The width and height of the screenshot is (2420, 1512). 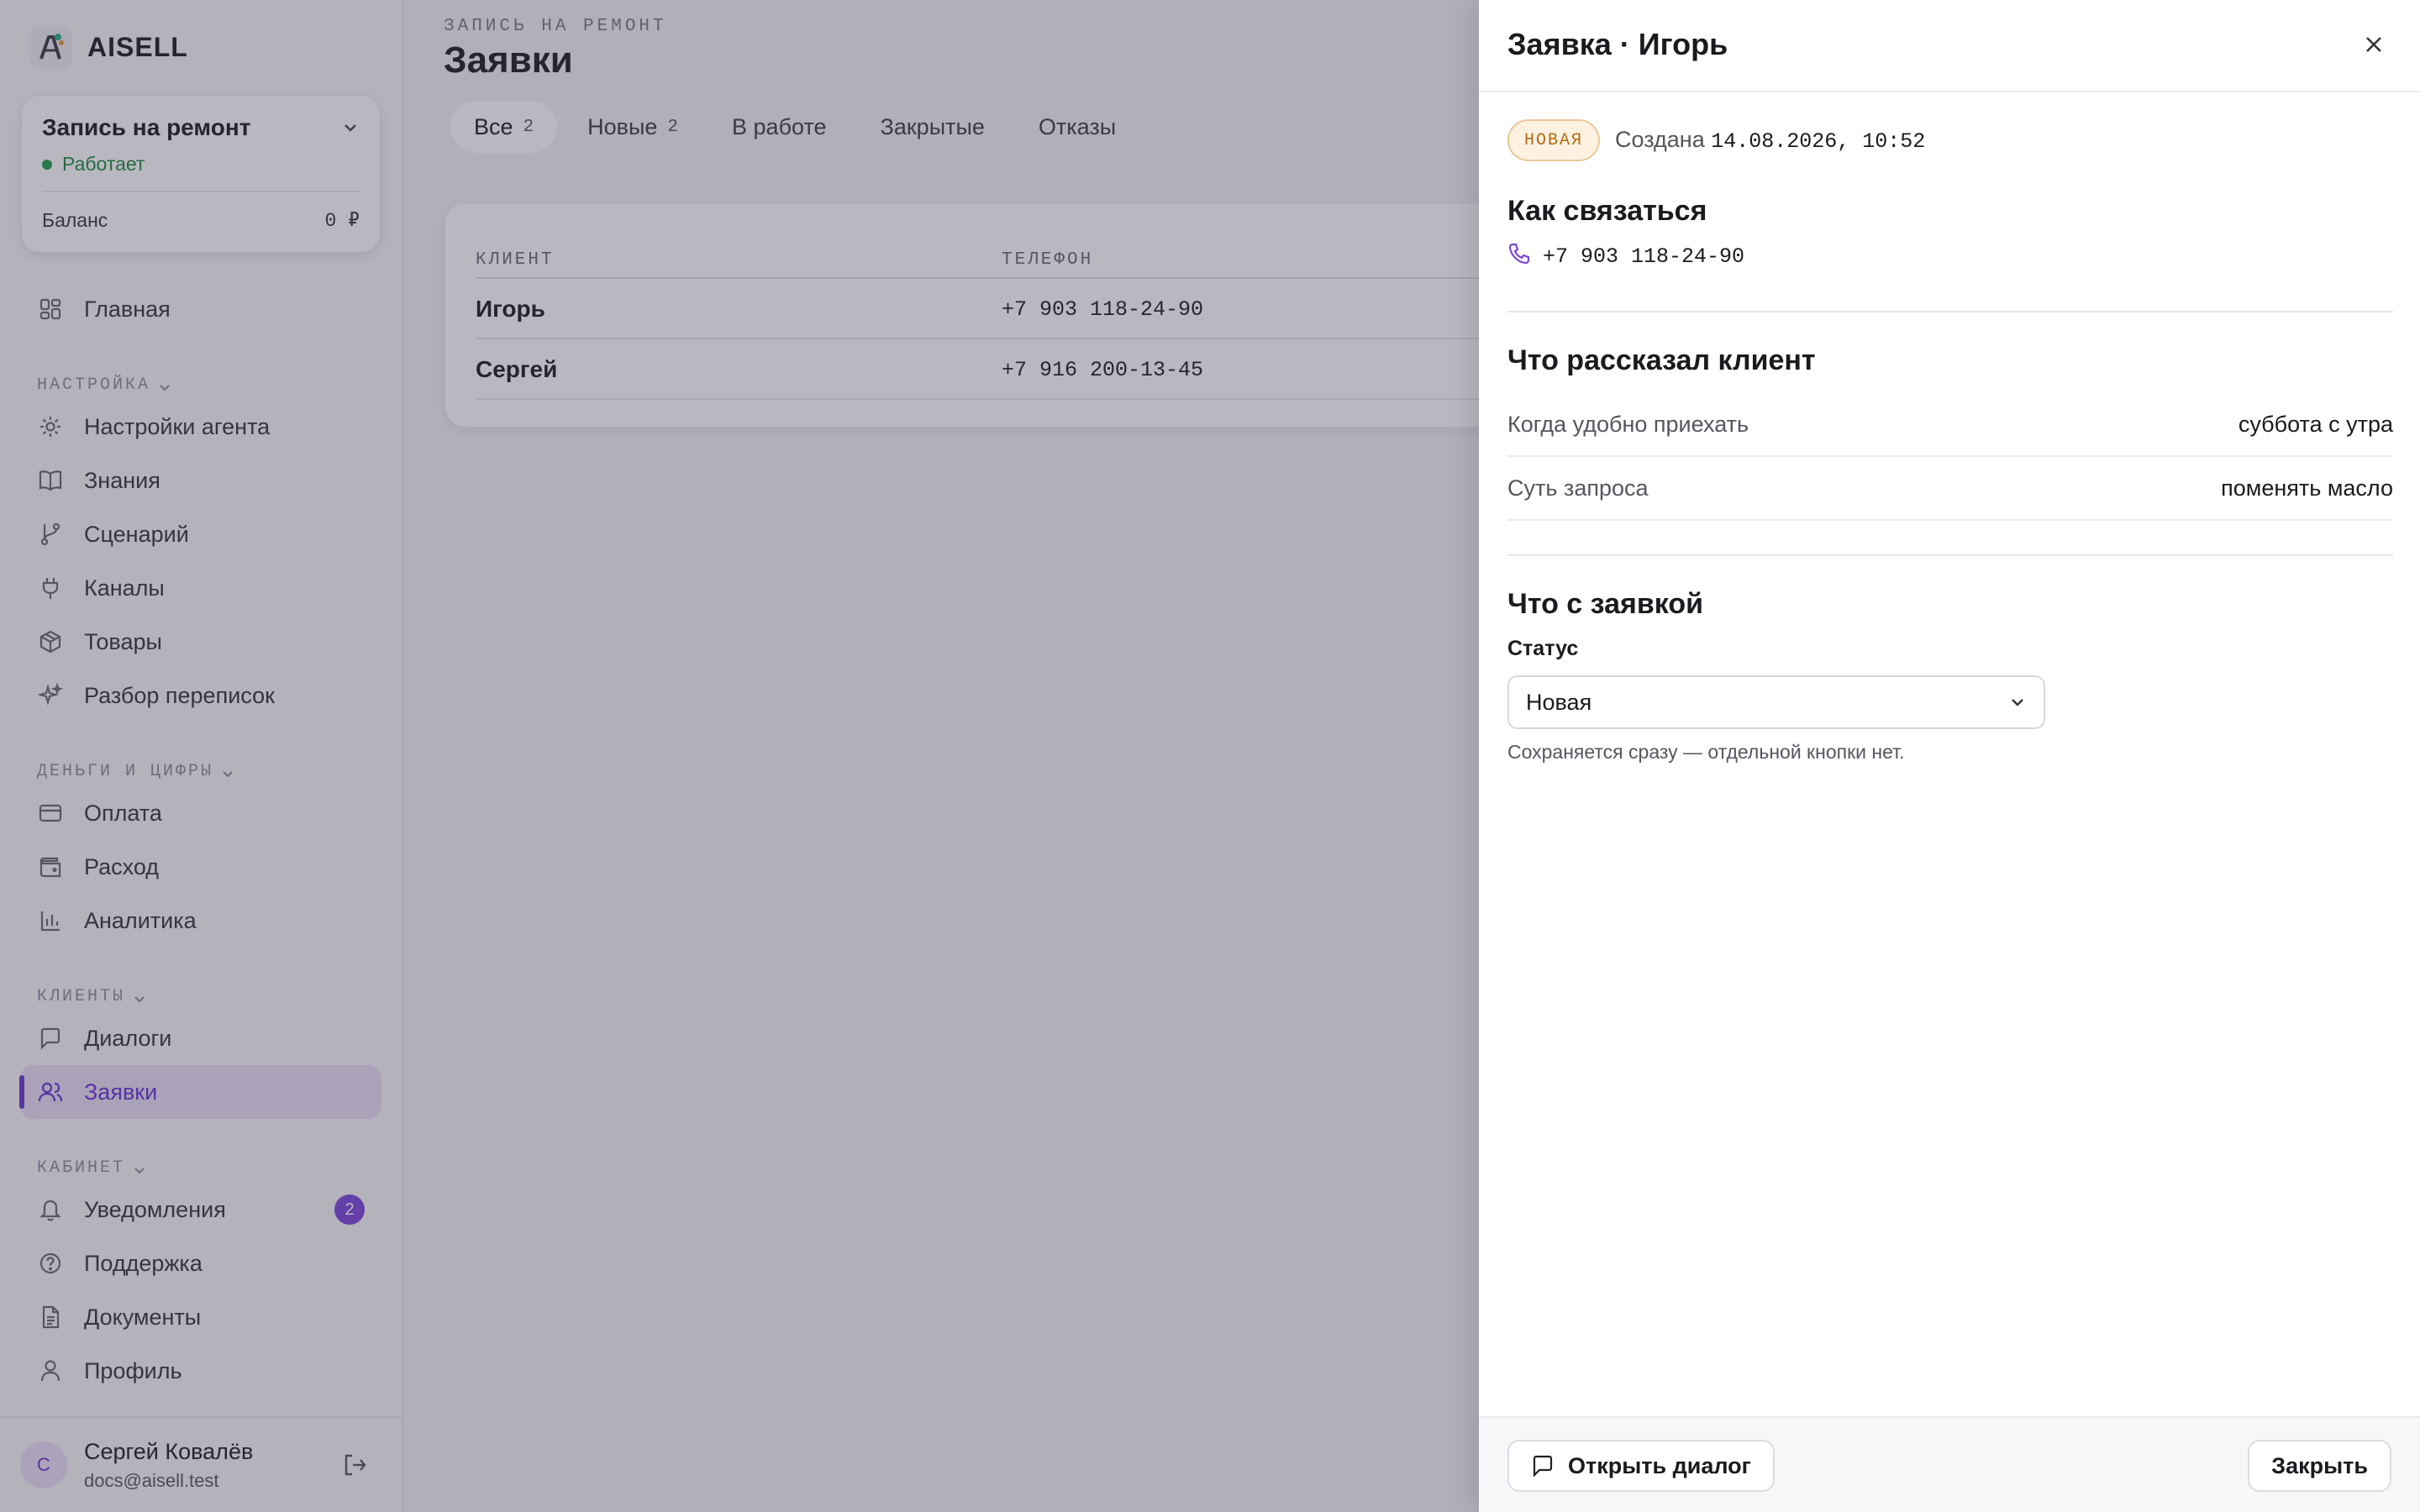 I want to click on sidebar-item-support: Поддержка, so click(x=200, y=1263).